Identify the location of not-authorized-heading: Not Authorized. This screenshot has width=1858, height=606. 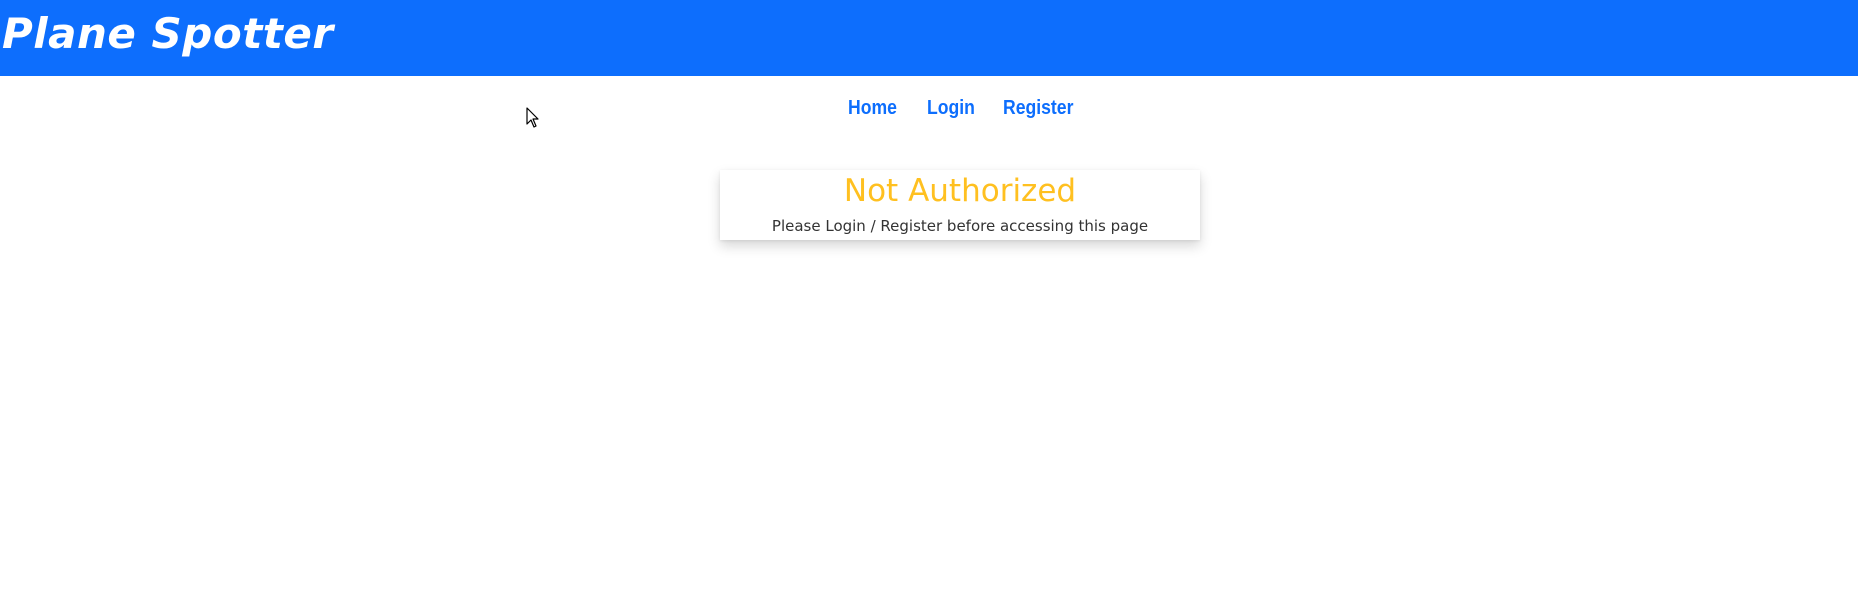
(960, 191).